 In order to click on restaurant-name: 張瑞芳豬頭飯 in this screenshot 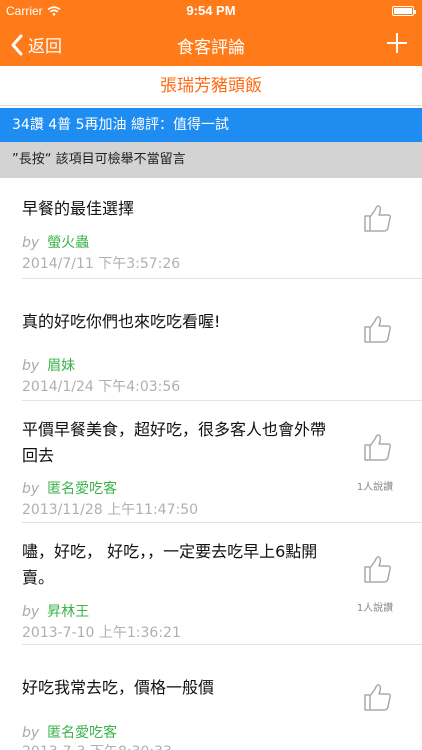, I will do `click(211, 86)`.